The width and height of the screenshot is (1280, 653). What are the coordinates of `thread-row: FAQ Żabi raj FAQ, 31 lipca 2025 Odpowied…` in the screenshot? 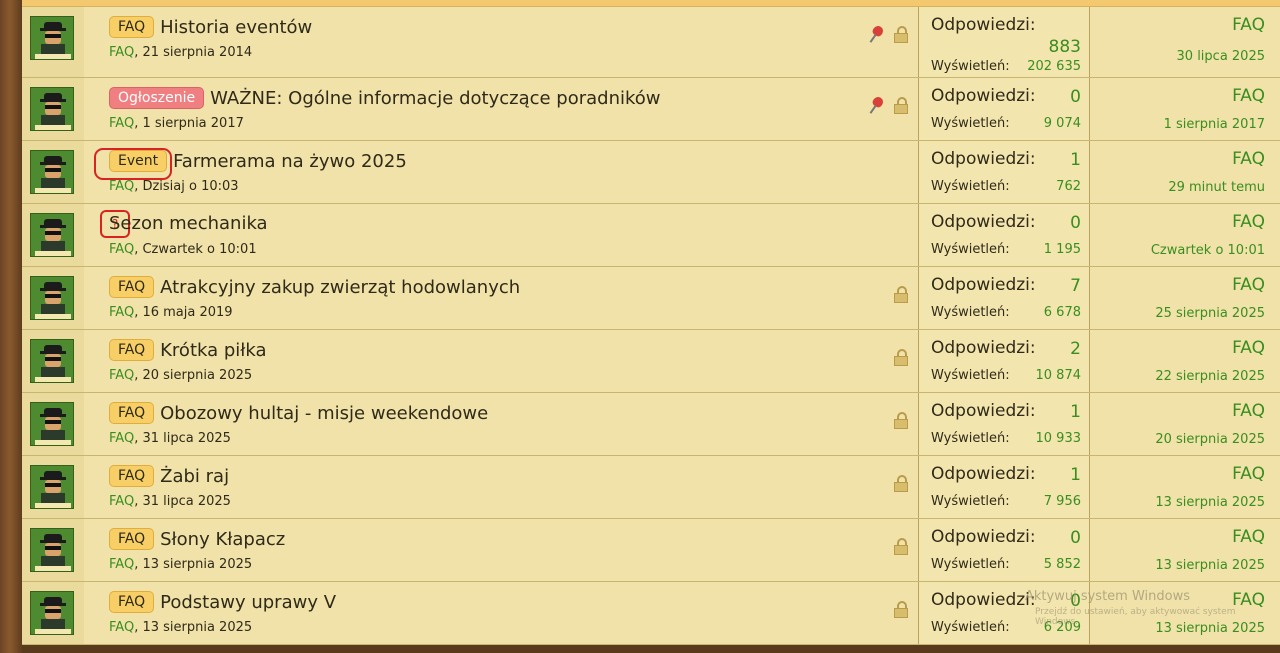 It's located at (651, 487).